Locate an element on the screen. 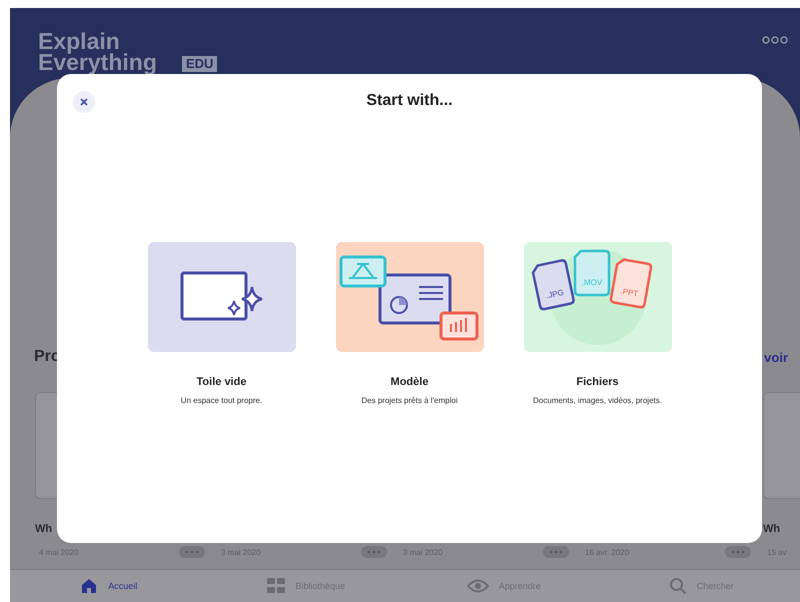  file-type-label: .JPG is located at coordinates (554, 294).